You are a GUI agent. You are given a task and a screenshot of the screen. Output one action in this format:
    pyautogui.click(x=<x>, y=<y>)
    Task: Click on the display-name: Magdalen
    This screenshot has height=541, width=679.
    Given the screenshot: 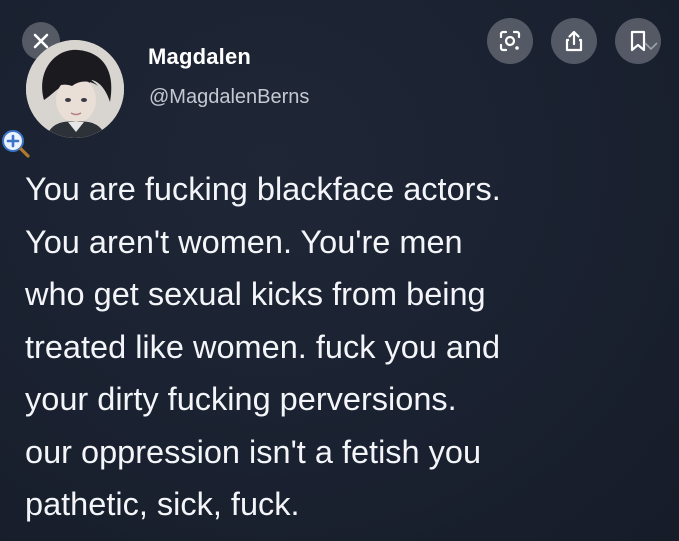 What is the action you would take?
    pyautogui.click(x=199, y=57)
    